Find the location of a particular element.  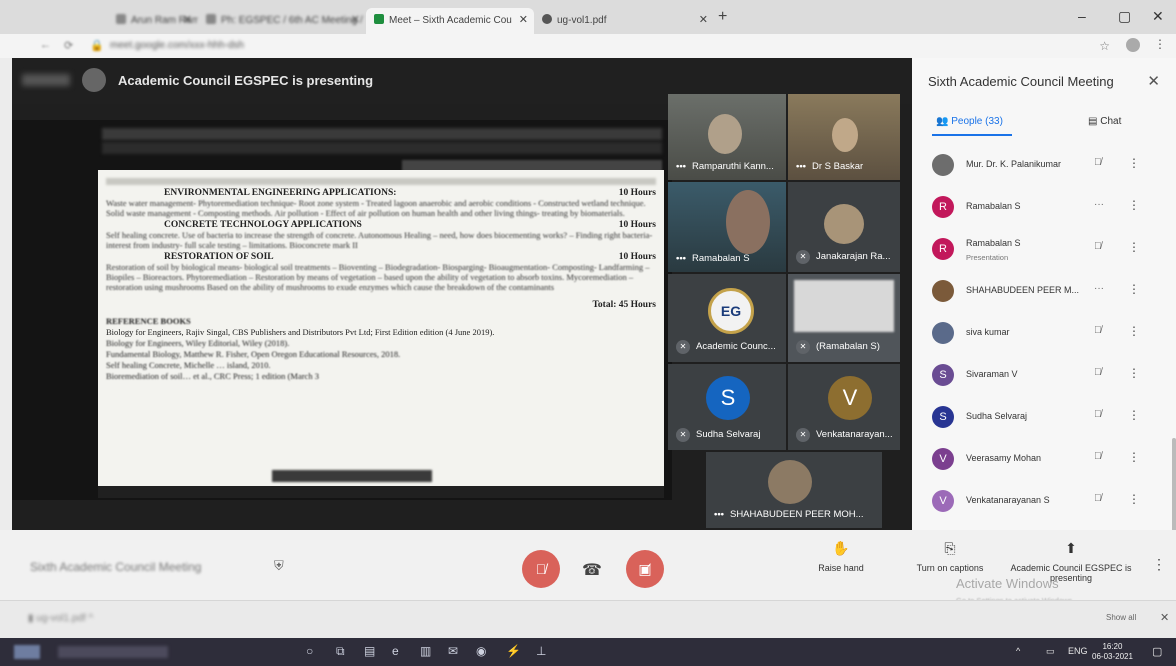

new-tab-button: + is located at coordinates (722, 17).